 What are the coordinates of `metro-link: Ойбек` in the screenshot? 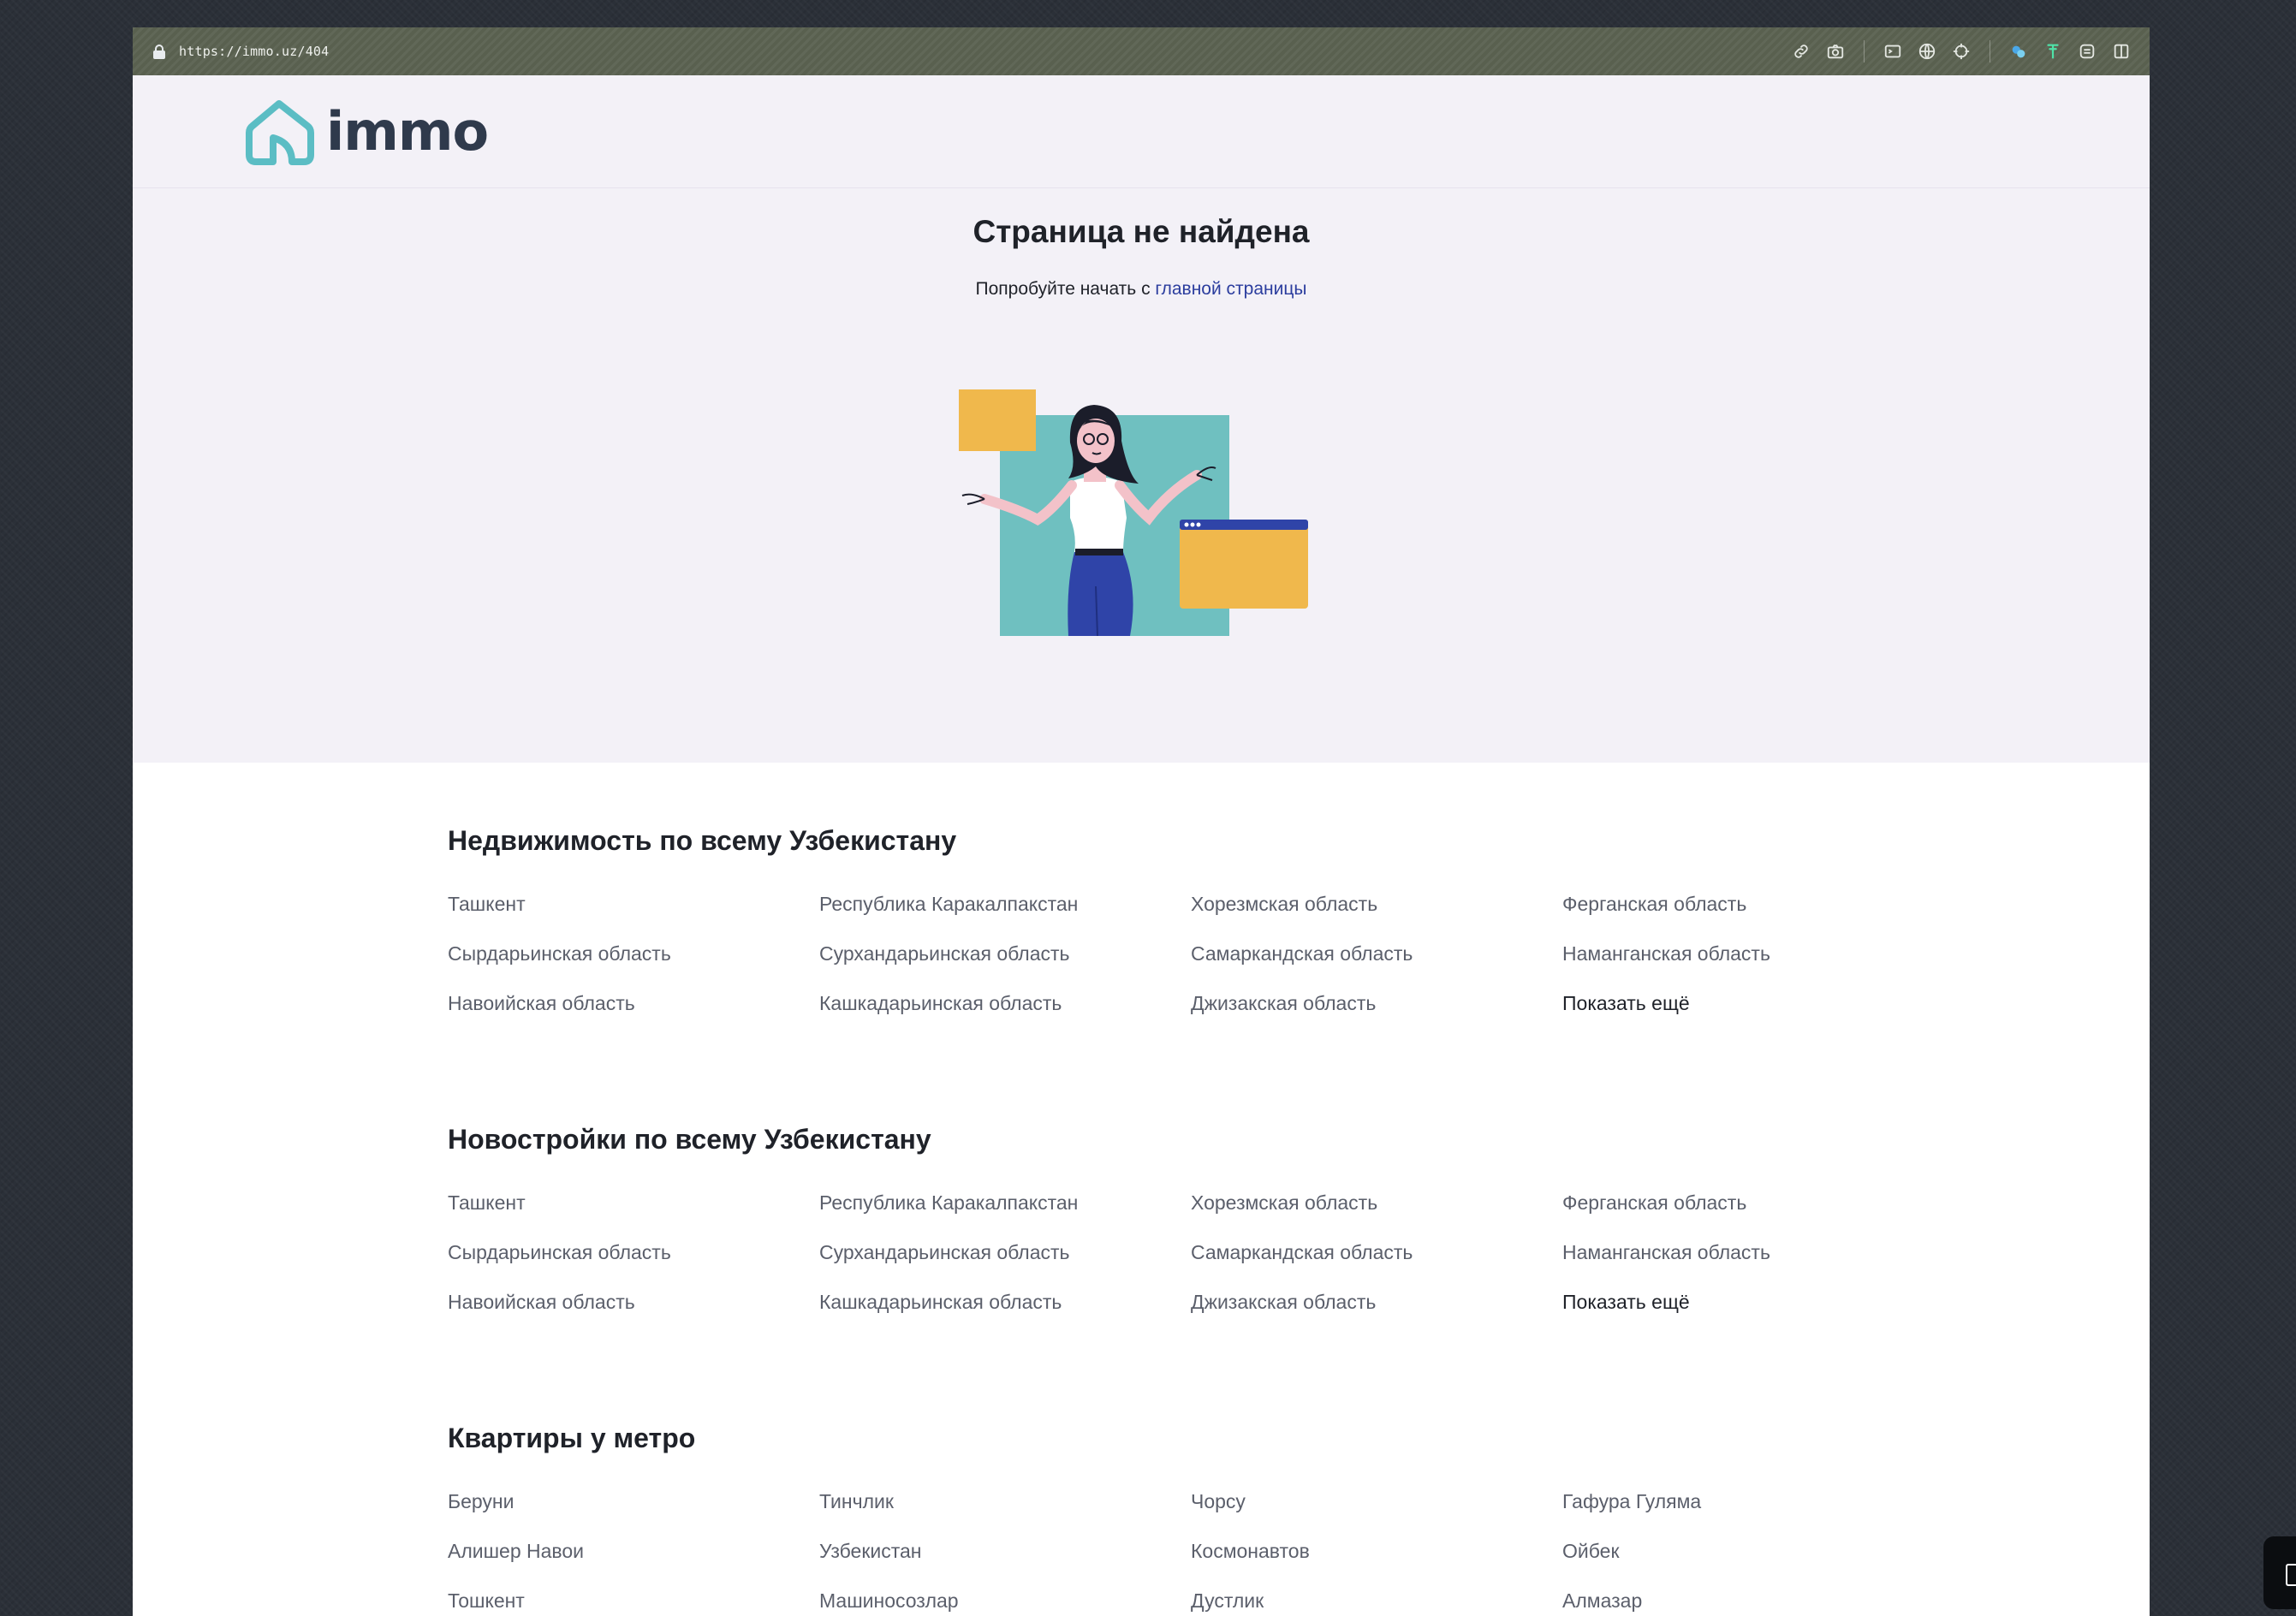 It's located at (1748, 1551).